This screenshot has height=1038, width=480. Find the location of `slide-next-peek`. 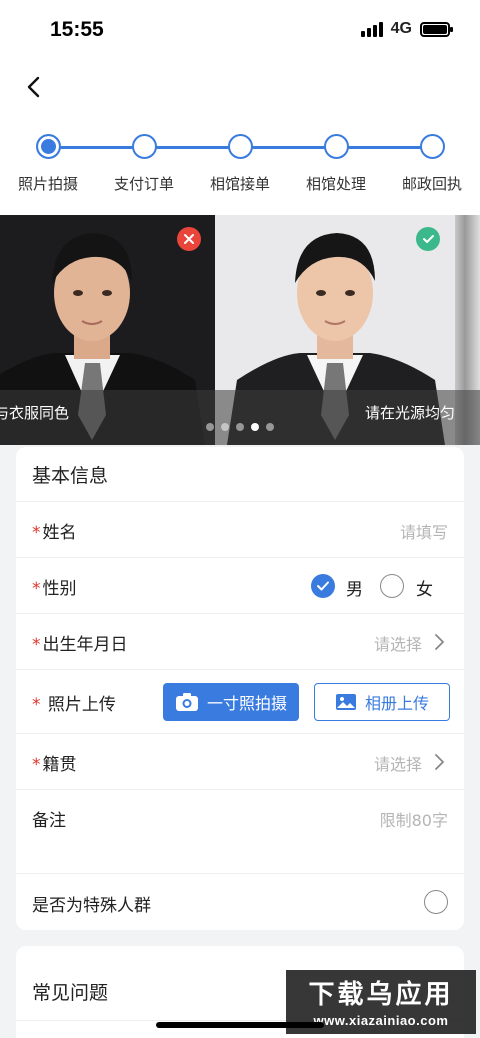

slide-next-peek is located at coordinates (467, 330).